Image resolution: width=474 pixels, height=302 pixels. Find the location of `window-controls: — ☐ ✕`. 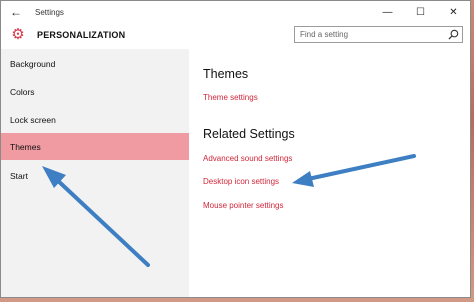

window-controls: — ☐ ✕ is located at coordinates (420, 12).